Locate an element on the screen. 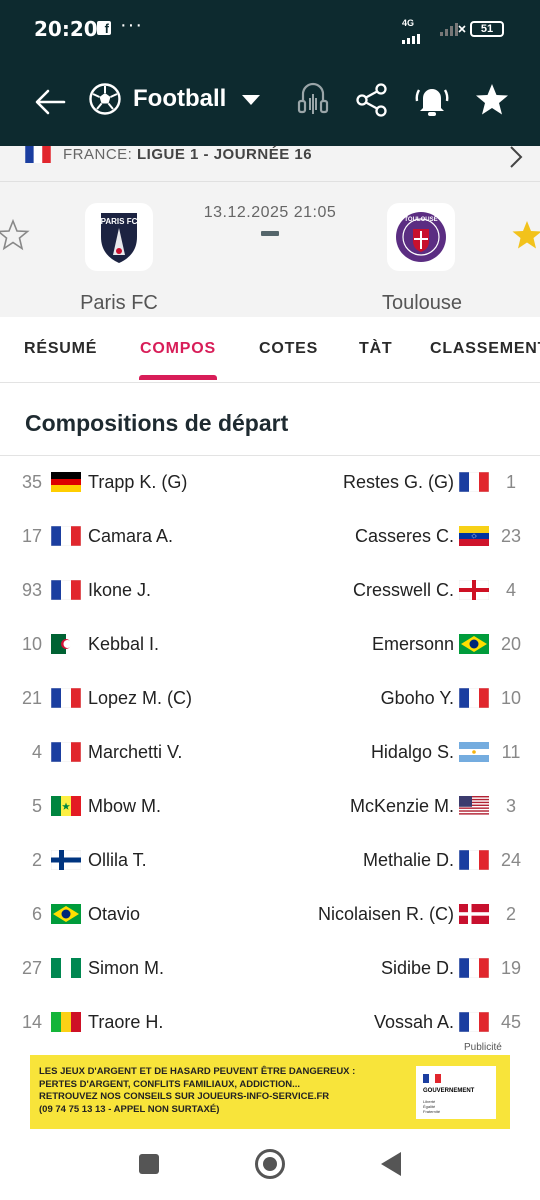 Image resolution: width=540 pixels, height=1200 pixels. lineup-row: 21 Lopez M. (C) Gboho Y. 10 is located at coordinates (270, 698).